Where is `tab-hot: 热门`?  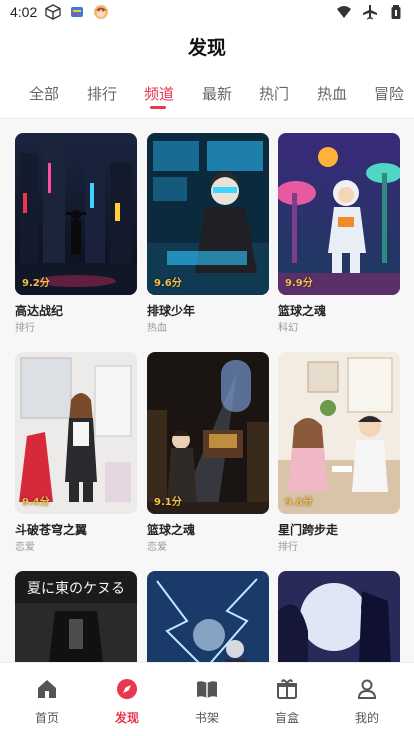
tab-hot: 热门 is located at coordinates (274, 94).